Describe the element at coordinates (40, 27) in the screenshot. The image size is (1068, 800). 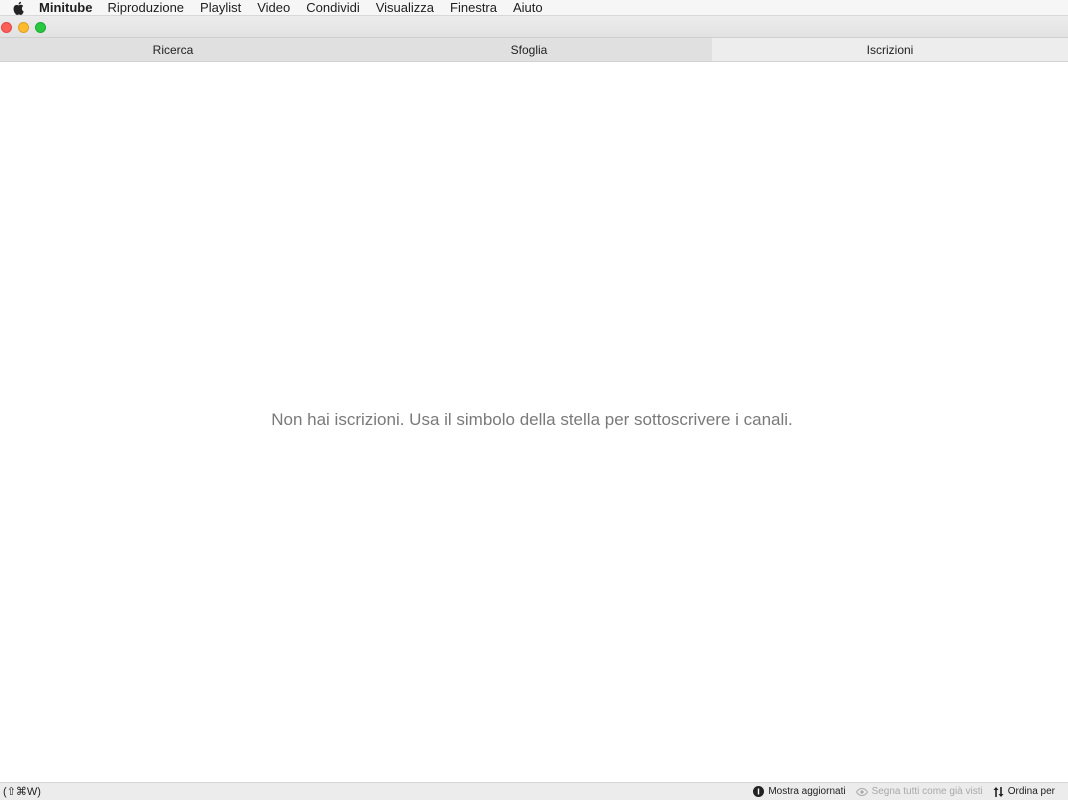
I see `maximize-window-button` at that location.